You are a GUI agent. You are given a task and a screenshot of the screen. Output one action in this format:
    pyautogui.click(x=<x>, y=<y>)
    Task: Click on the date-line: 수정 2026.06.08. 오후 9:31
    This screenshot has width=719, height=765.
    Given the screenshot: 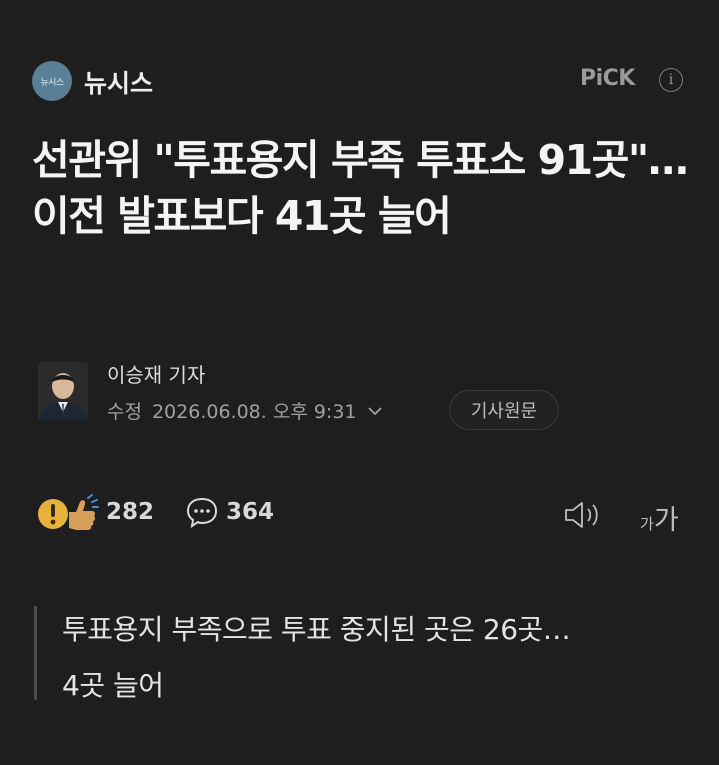 What is the action you would take?
    pyautogui.click(x=245, y=410)
    